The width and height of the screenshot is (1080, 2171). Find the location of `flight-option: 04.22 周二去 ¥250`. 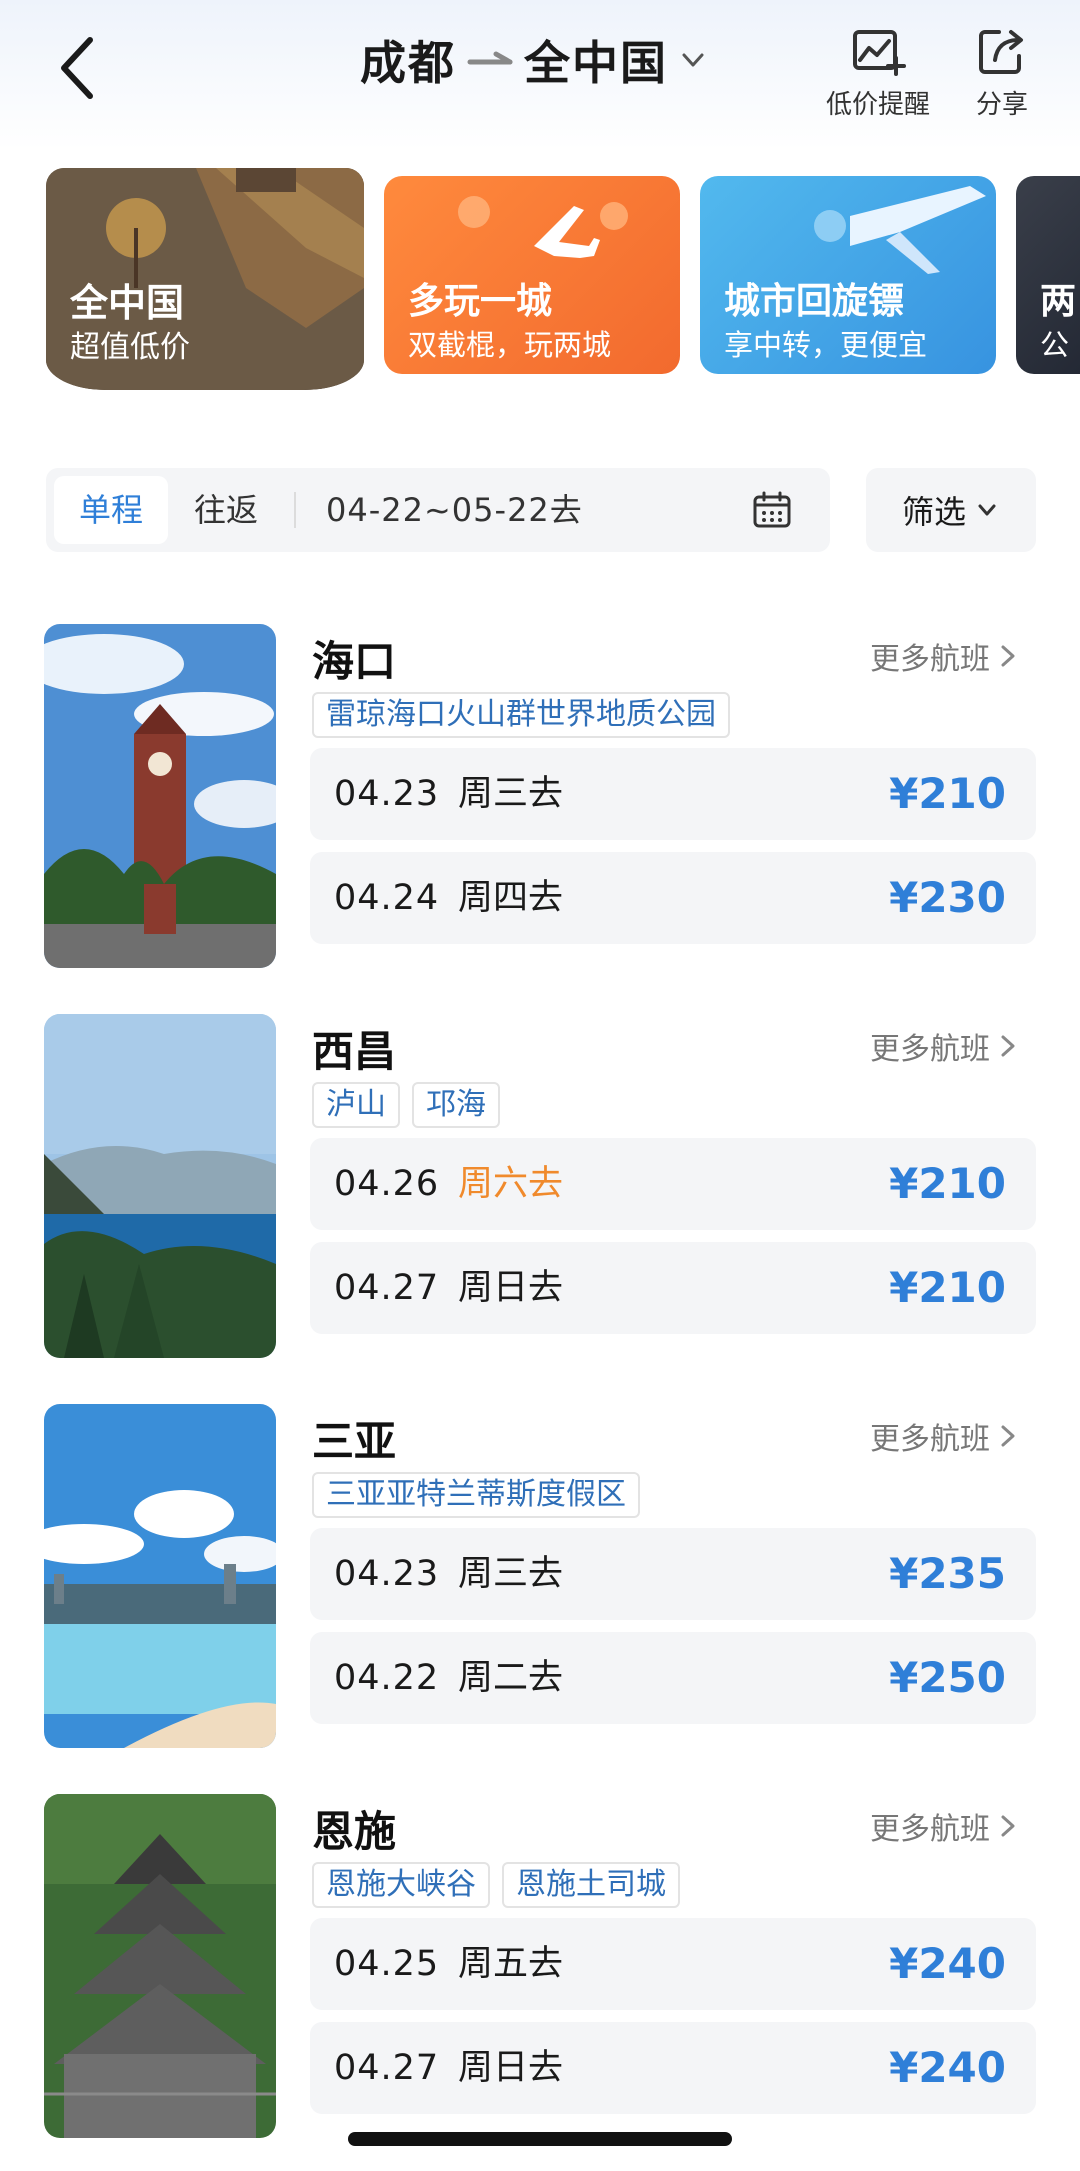

flight-option: 04.22 周二去 ¥250 is located at coordinates (673, 1678).